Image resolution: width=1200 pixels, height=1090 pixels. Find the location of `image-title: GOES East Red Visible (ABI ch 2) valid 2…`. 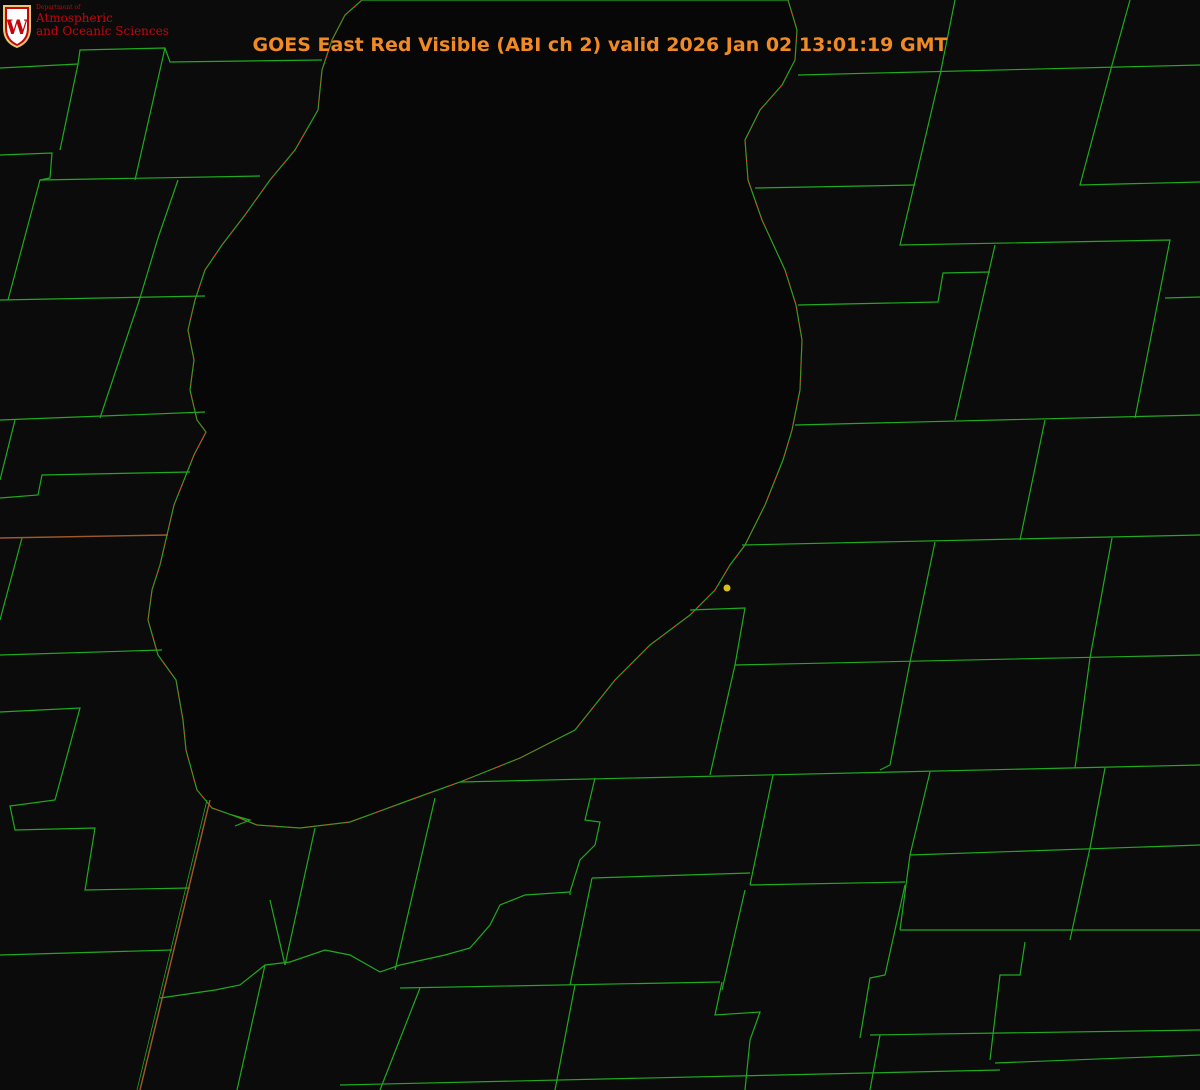

image-title: GOES East Red Visible (ABI ch 2) valid 2… is located at coordinates (600, 45).